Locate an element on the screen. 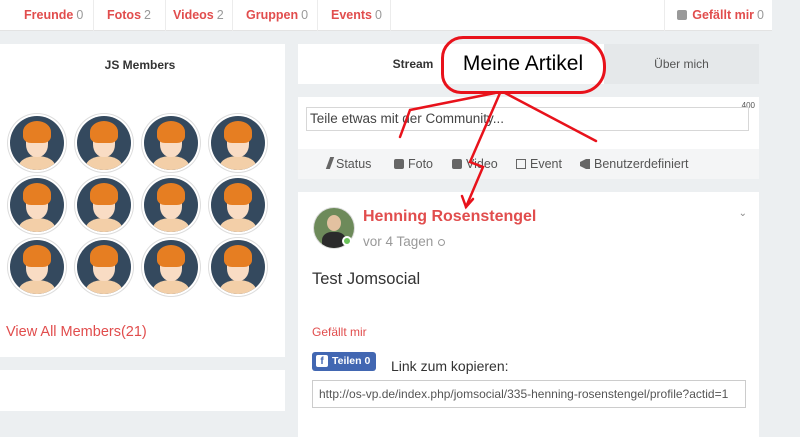  nav-label: Events is located at coordinates (351, 15).